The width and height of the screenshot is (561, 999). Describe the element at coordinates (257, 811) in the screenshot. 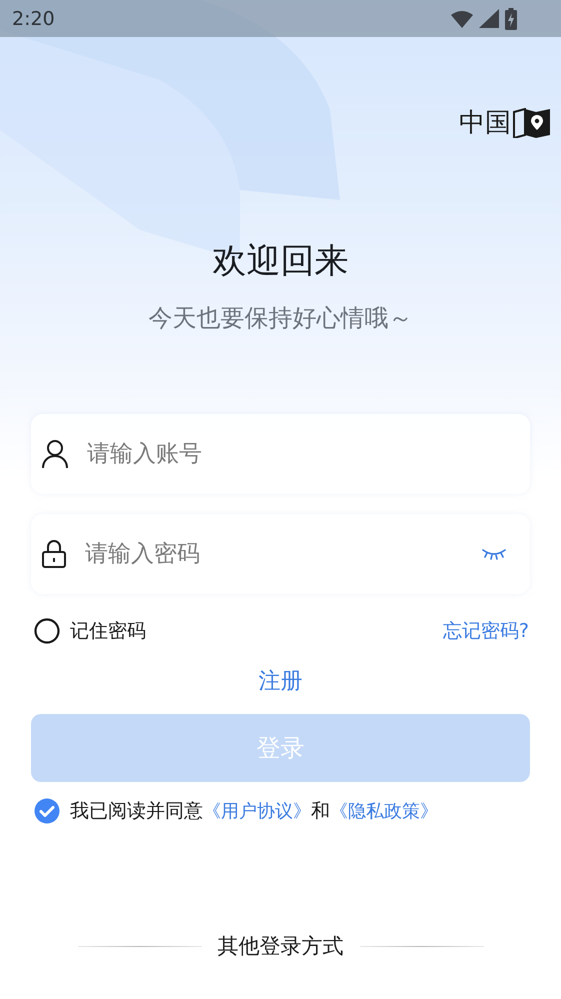

I see `user-agreement-link: 《用户协议》` at that location.